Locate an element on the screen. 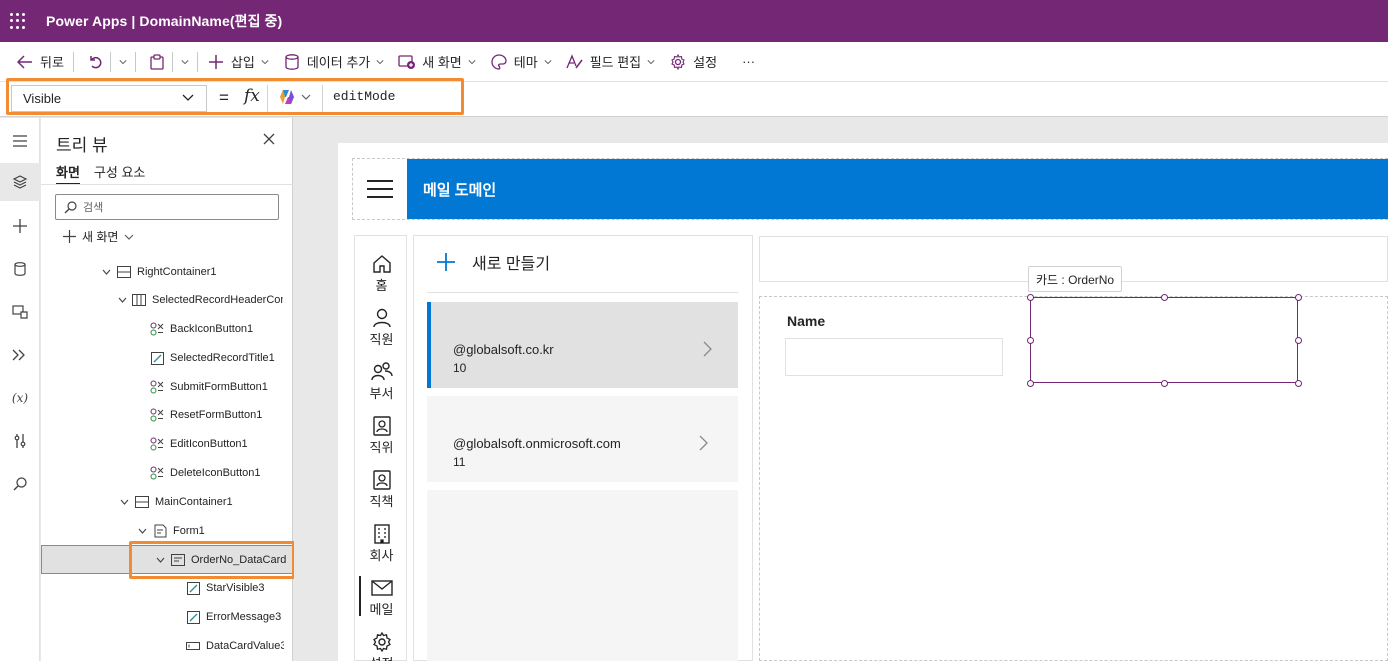  item-domain: @globalsoft.onmicrosoft.com is located at coordinates (537, 443).